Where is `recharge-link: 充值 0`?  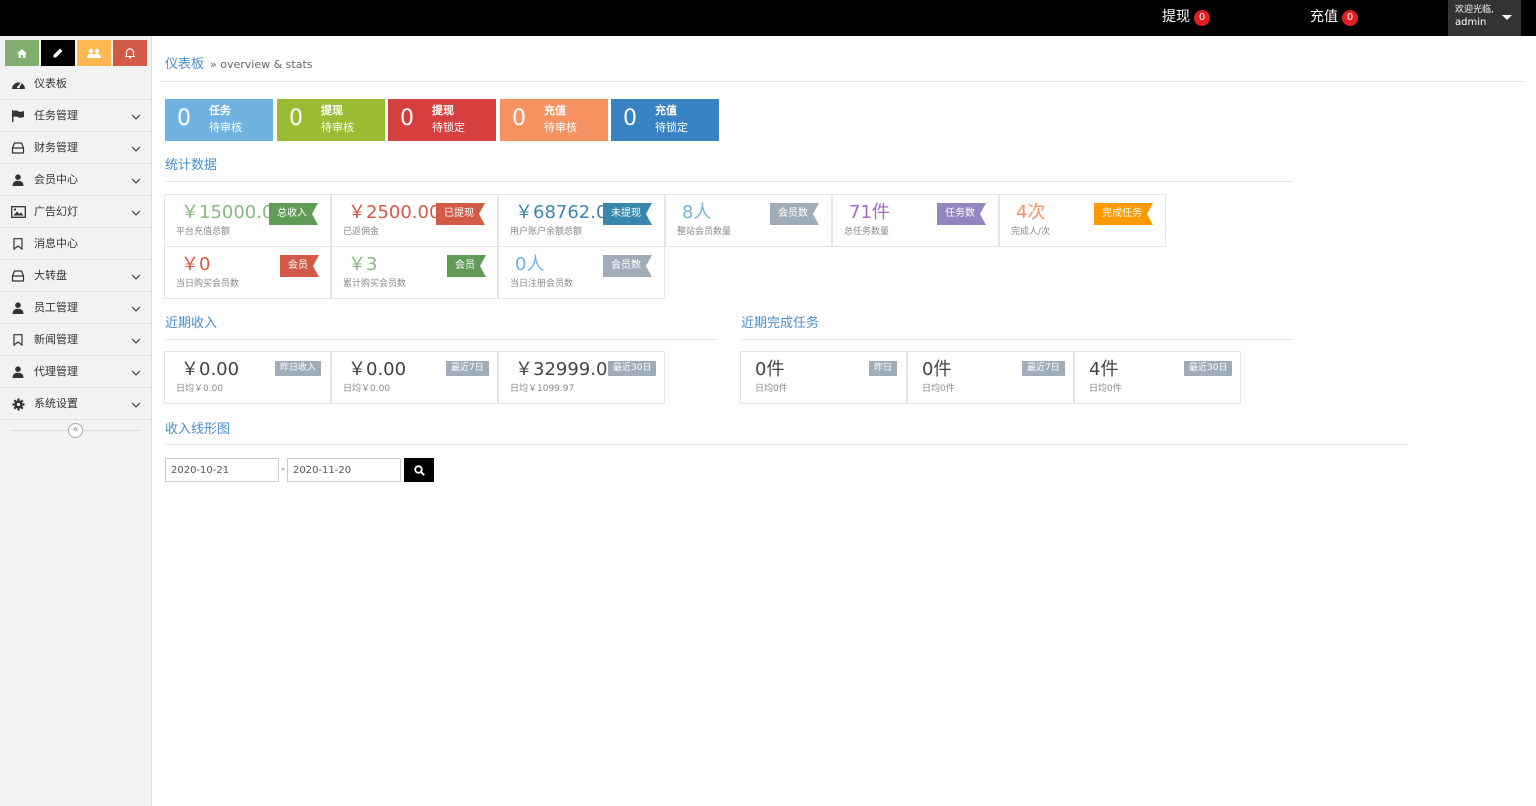 recharge-link: 充值 0 is located at coordinates (1334, 18).